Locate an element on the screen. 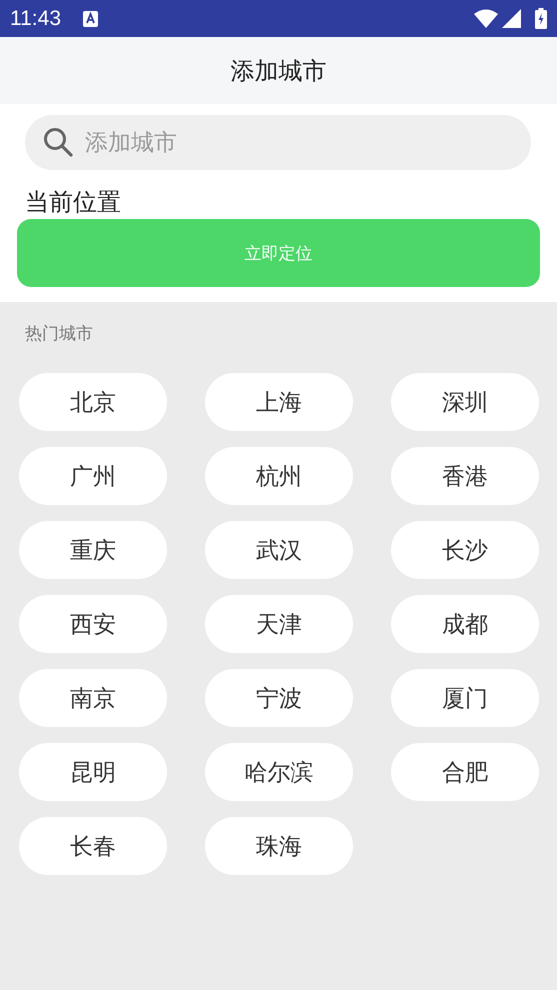 The height and width of the screenshot is (990, 557). city-button: 杭州 is located at coordinates (279, 476).